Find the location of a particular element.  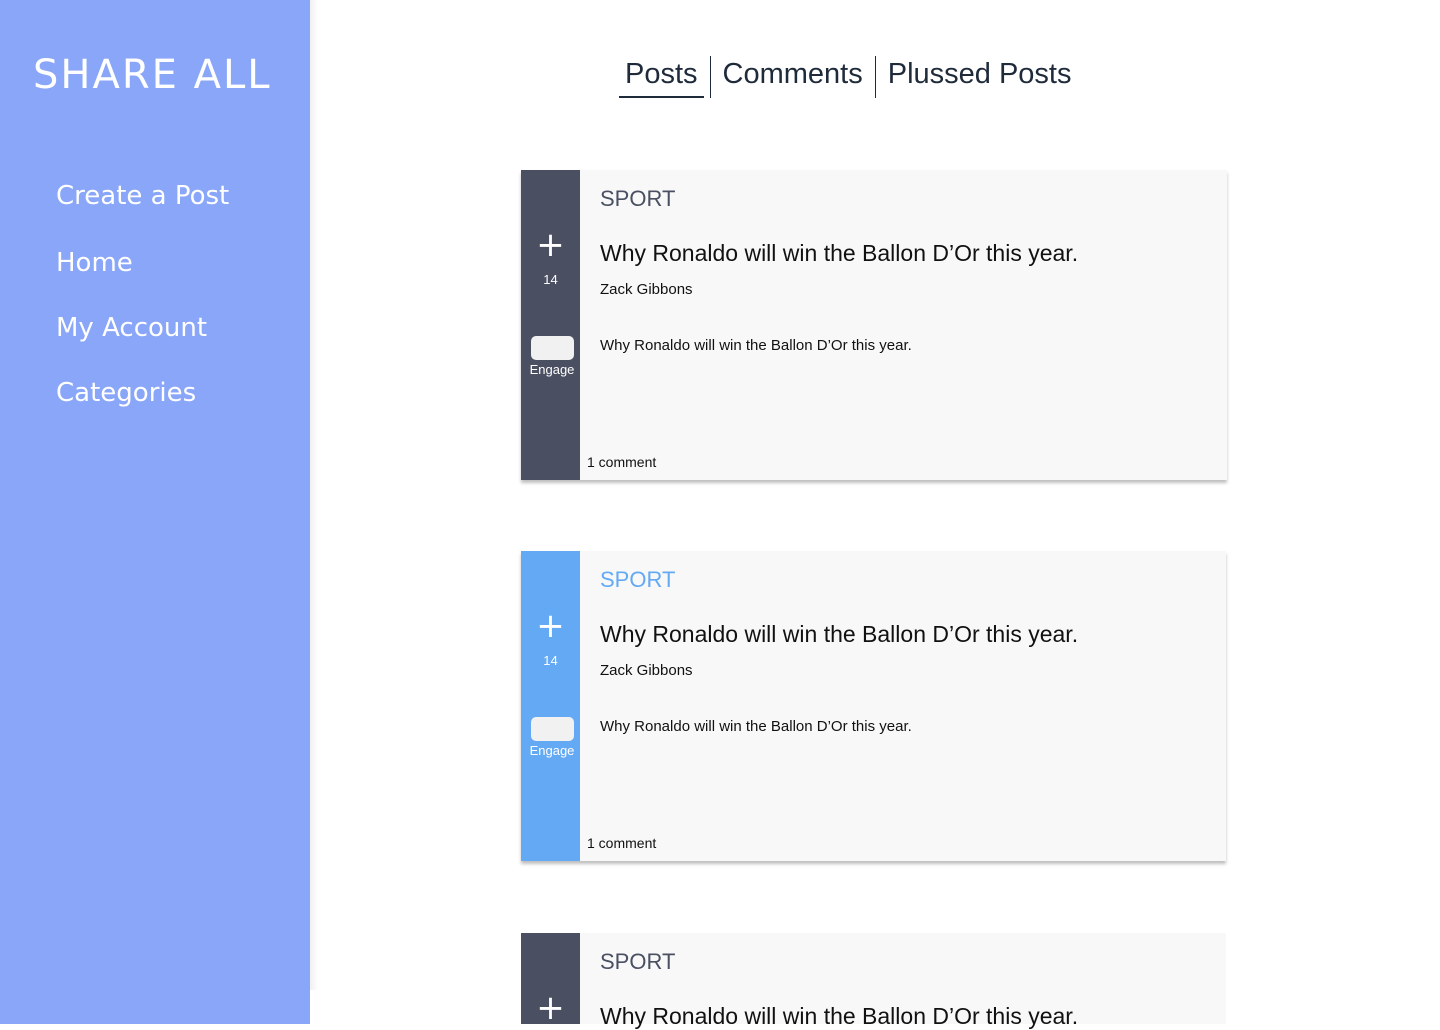

tab-posts: Posts is located at coordinates (661, 77).